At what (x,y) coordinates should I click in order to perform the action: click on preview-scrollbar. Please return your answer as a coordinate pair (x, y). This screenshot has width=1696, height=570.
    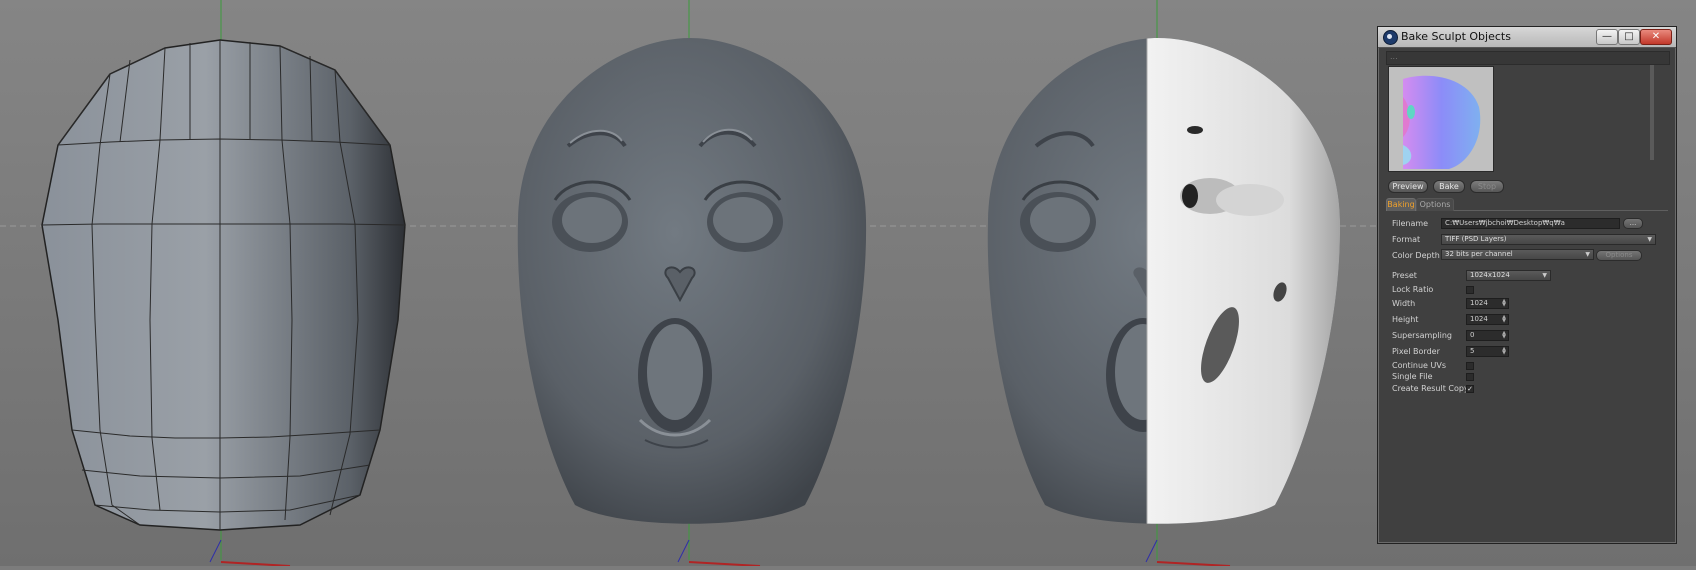
    Looking at the image, I should click on (1652, 112).